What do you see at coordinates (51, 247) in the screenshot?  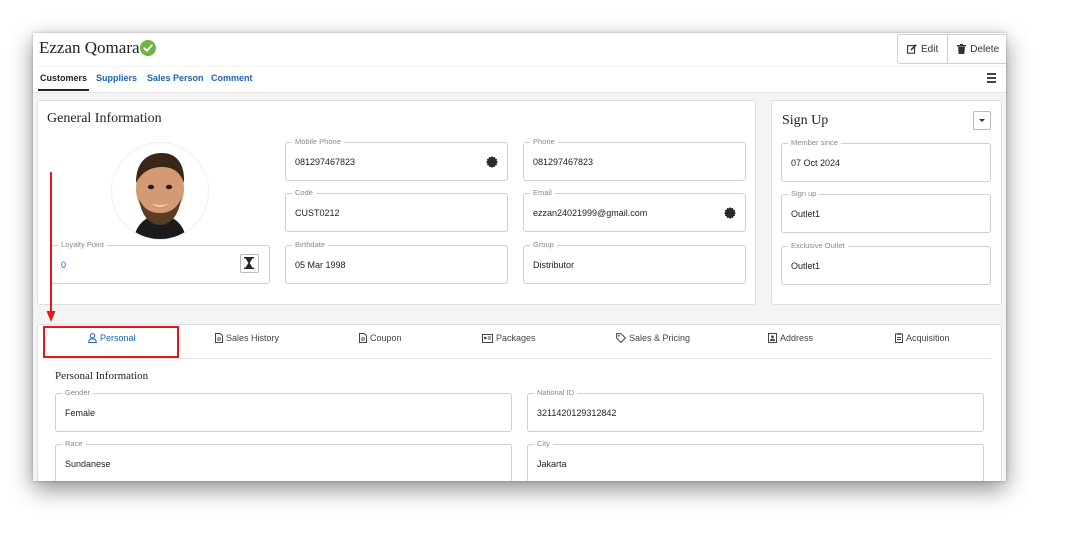 I see `annotation-arrow` at bounding box center [51, 247].